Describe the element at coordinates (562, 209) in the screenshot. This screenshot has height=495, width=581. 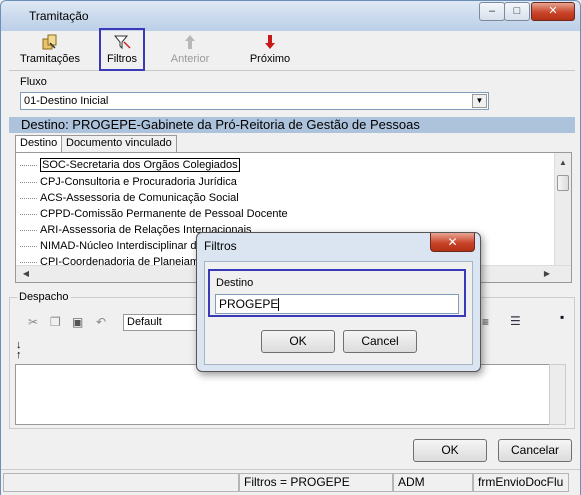
I see `tree-vertical-scrollbar: ▲` at that location.